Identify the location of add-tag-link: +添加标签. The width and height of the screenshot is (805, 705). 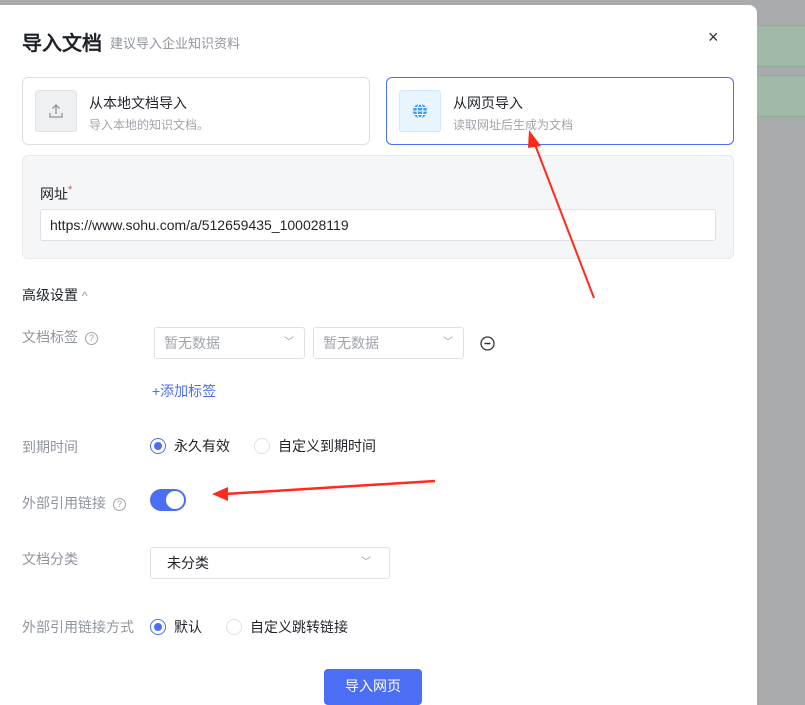
(184, 391).